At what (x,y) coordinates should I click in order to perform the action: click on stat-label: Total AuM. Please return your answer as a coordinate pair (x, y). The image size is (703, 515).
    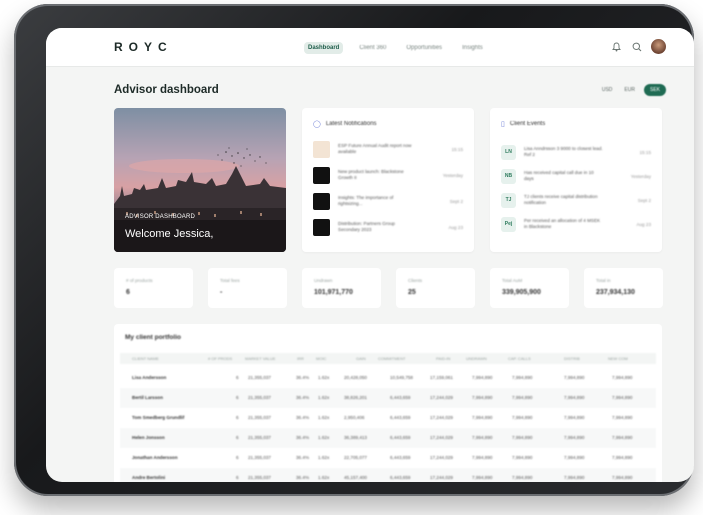
    Looking at the image, I should click on (512, 280).